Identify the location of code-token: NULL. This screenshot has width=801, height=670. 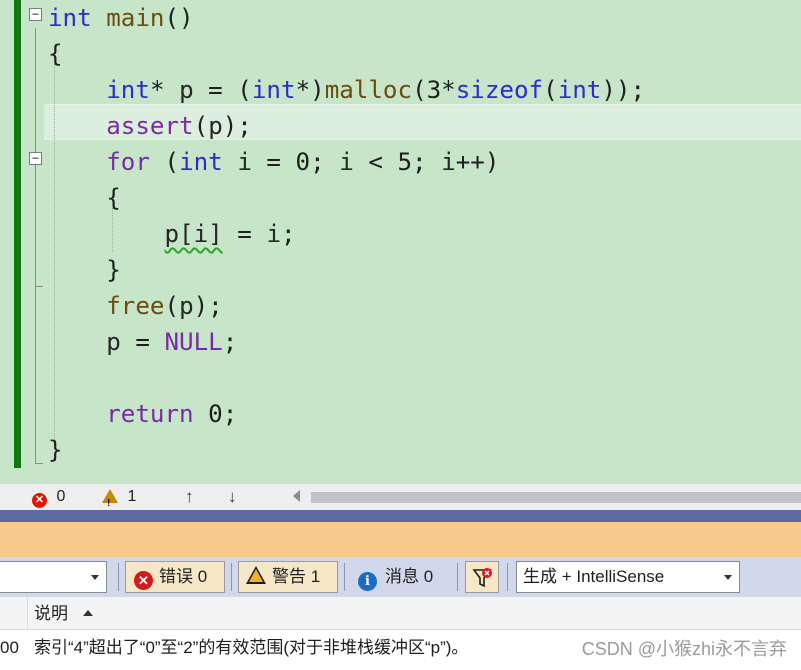
(193, 342).